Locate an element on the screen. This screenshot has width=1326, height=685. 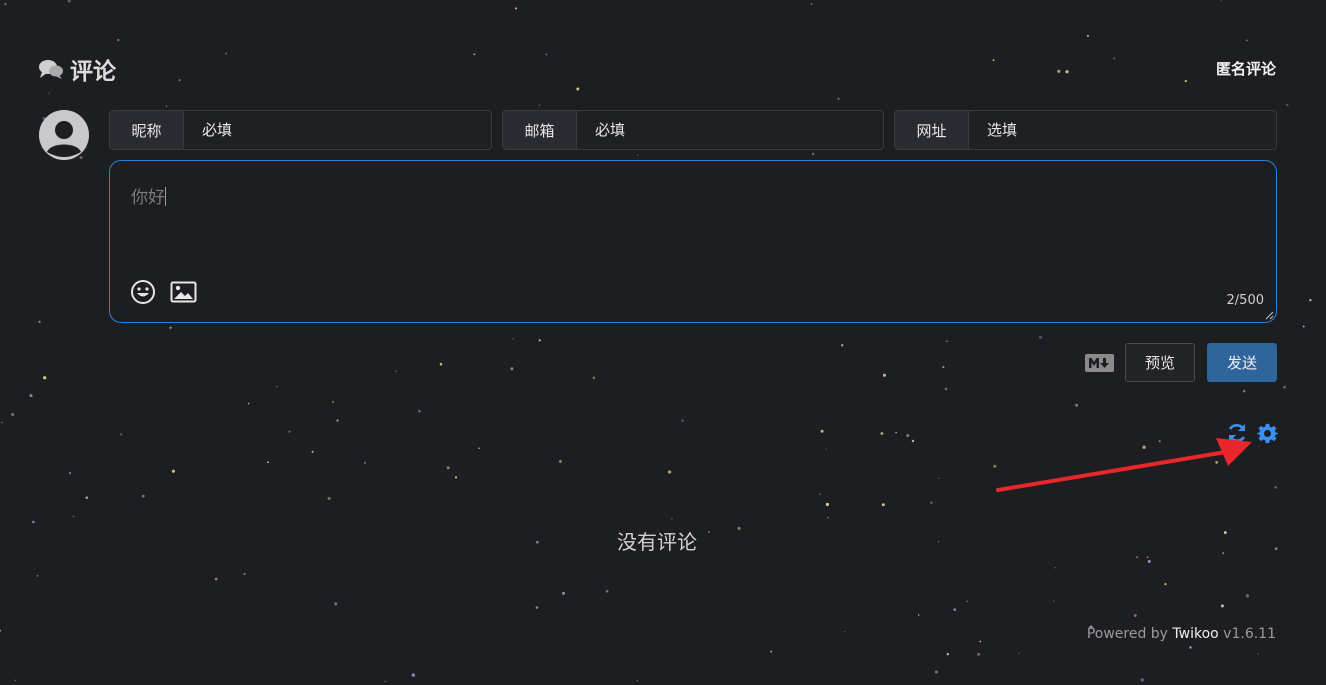
email-field: 邮箱 is located at coordinates (693, 130).